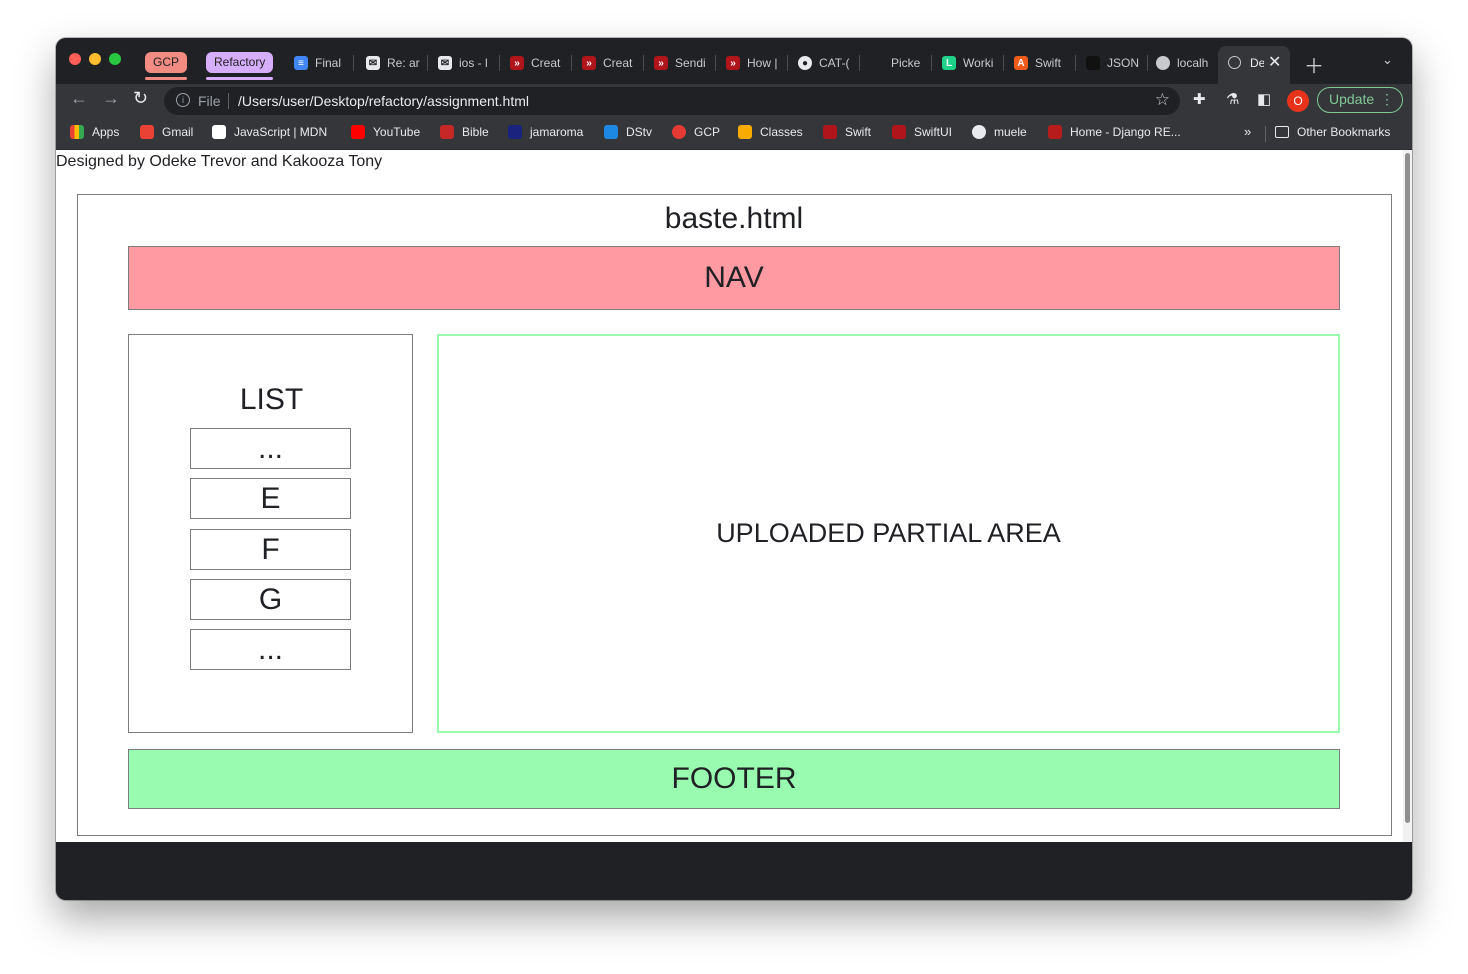 This screenshot has width=1468, height=974. I want to click on mail-icon: ✉, so click(445, 63).